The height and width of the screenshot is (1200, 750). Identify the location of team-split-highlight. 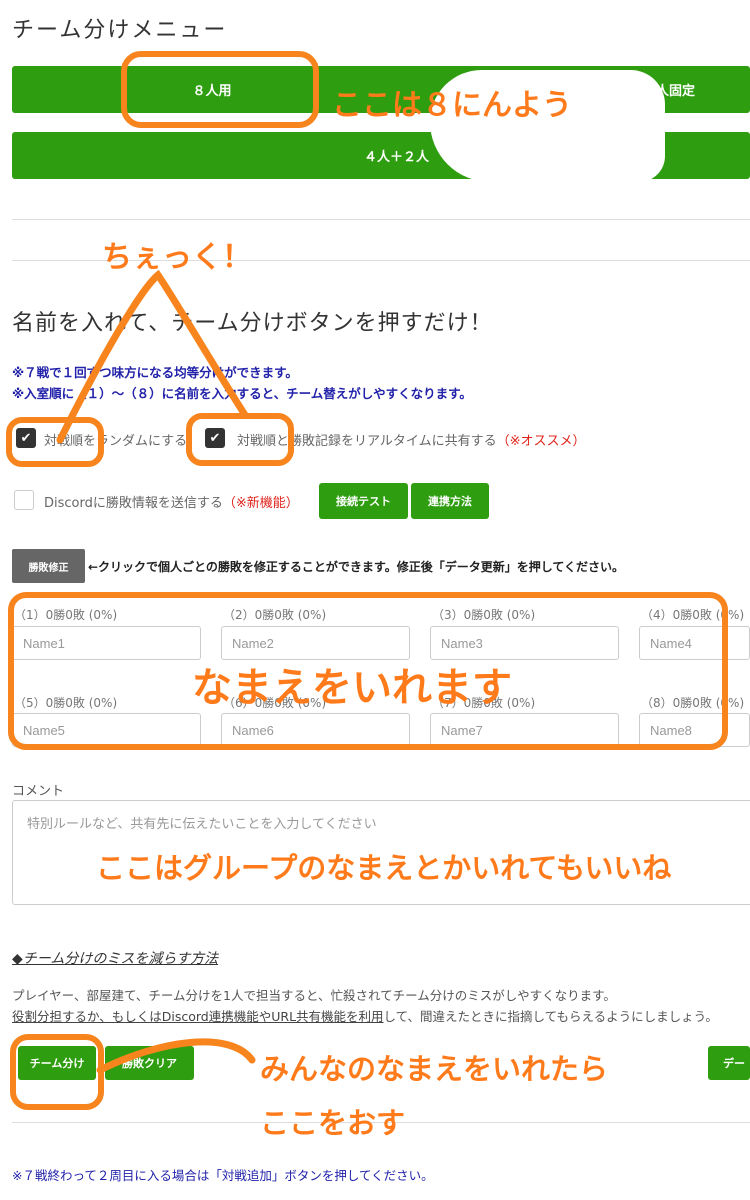
(57, 1072).